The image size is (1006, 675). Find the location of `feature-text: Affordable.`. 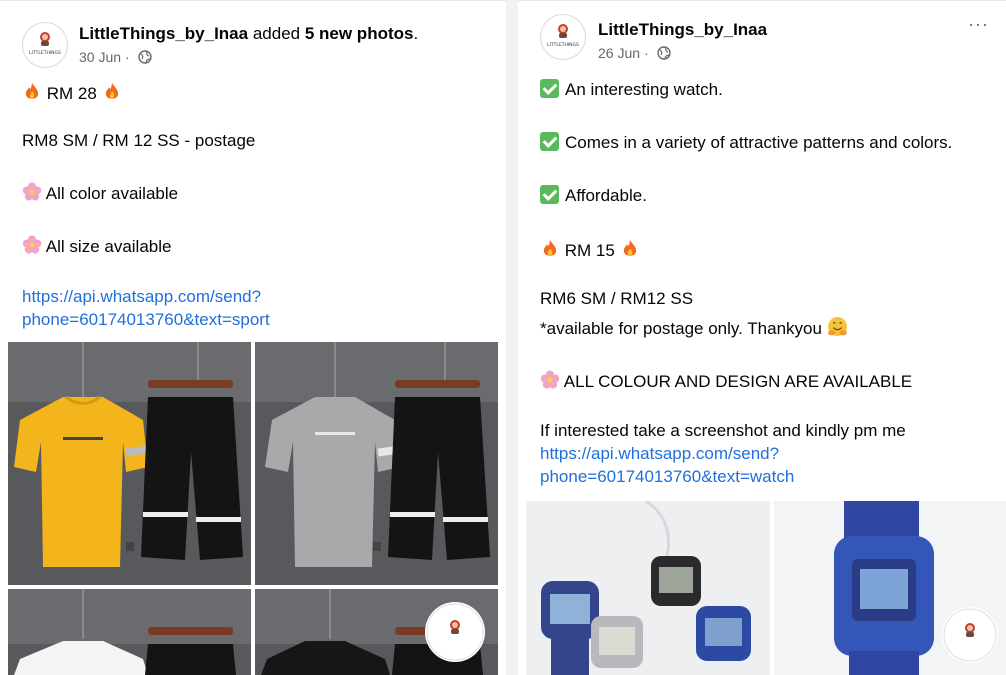

feature-text: Affordable. is located at coordinates (606, 195).